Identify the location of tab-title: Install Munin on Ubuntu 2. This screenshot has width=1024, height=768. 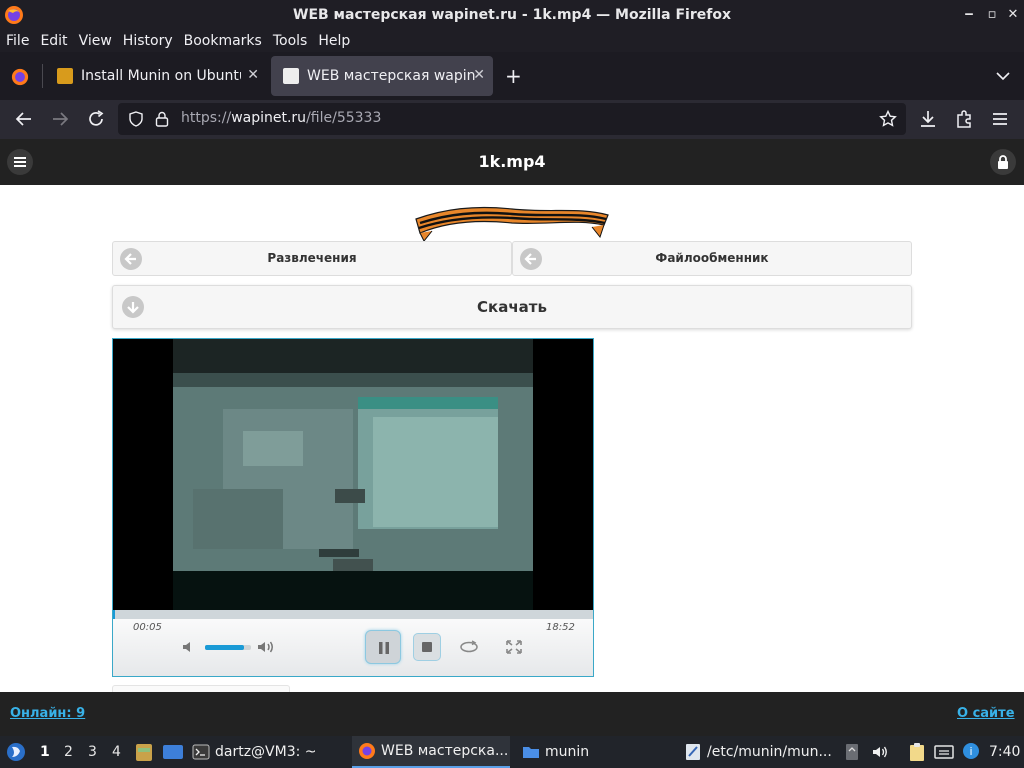
(161, 76).